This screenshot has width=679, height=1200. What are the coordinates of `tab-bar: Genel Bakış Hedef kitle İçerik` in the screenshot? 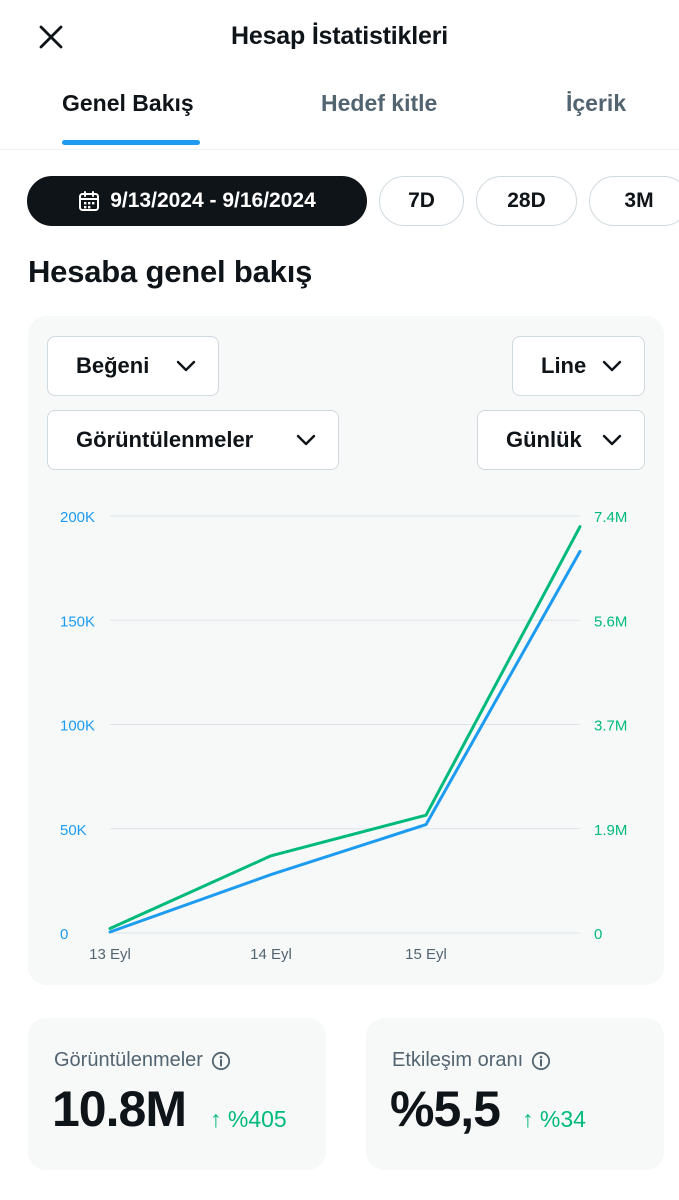 It's located at (339, 111).